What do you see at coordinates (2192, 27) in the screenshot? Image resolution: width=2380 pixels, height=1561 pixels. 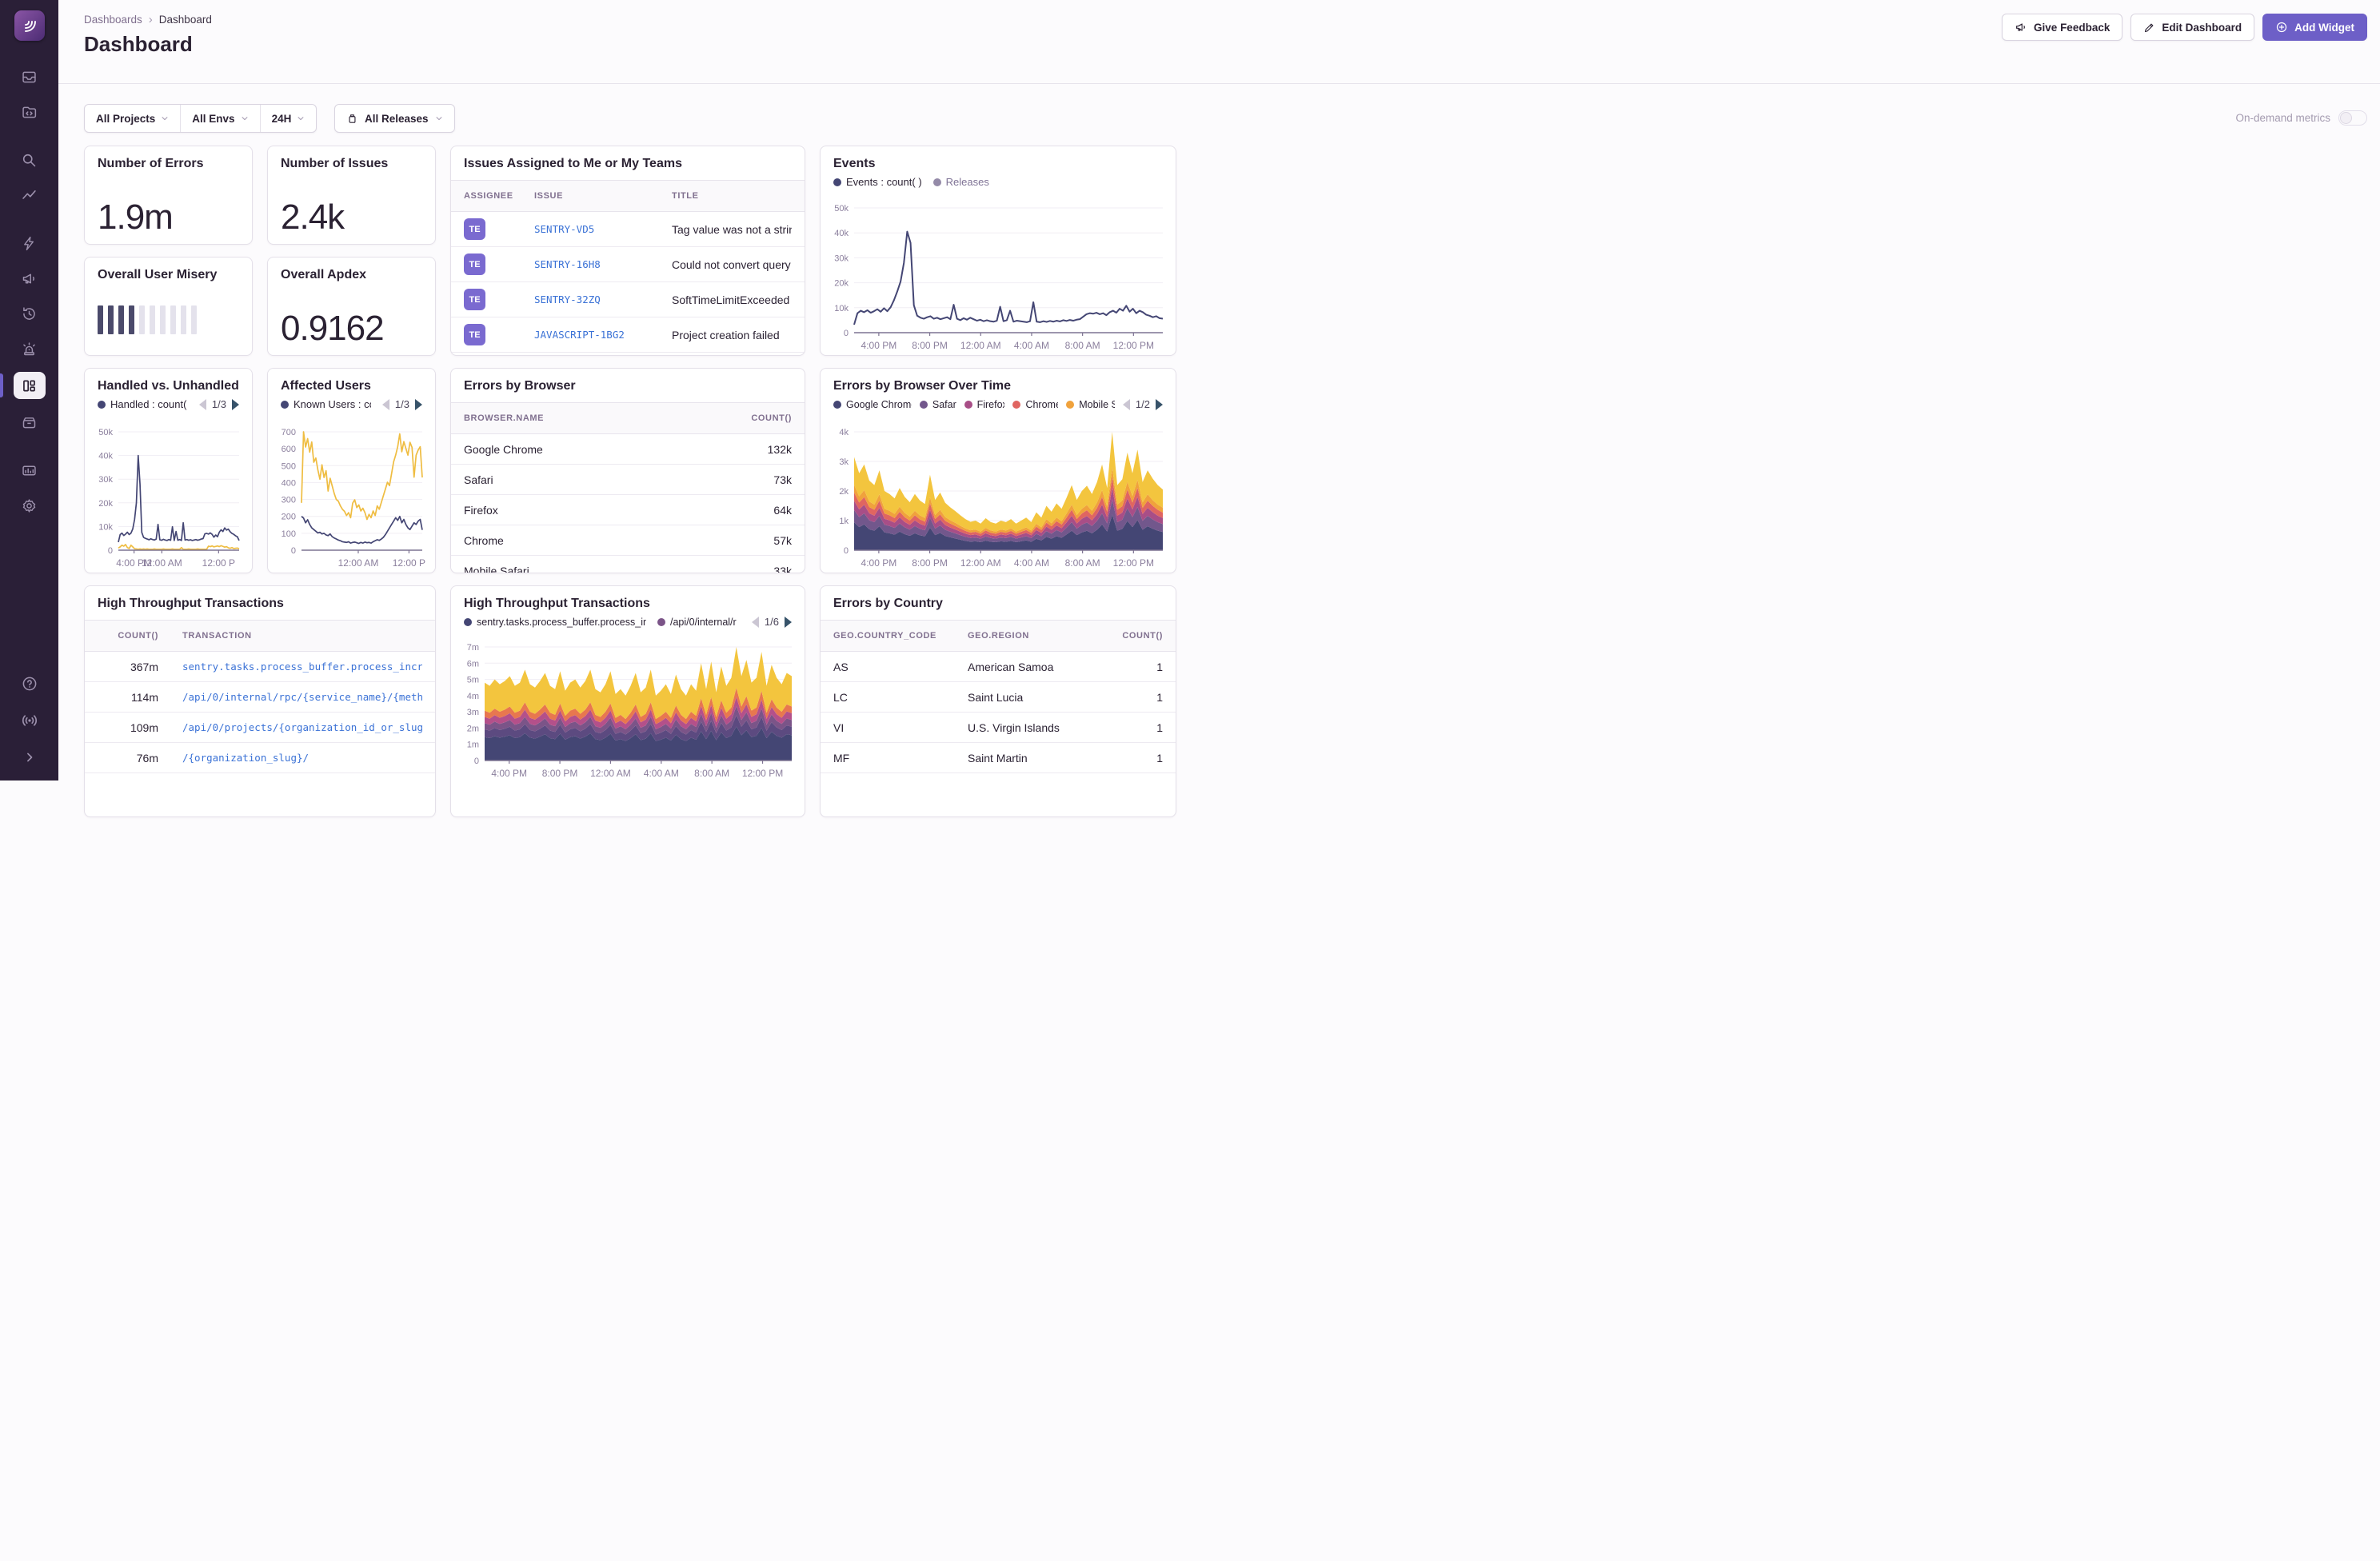 I see `edit-dashboard-button: Edit Dashboard` at bounding box center [2192, 27].